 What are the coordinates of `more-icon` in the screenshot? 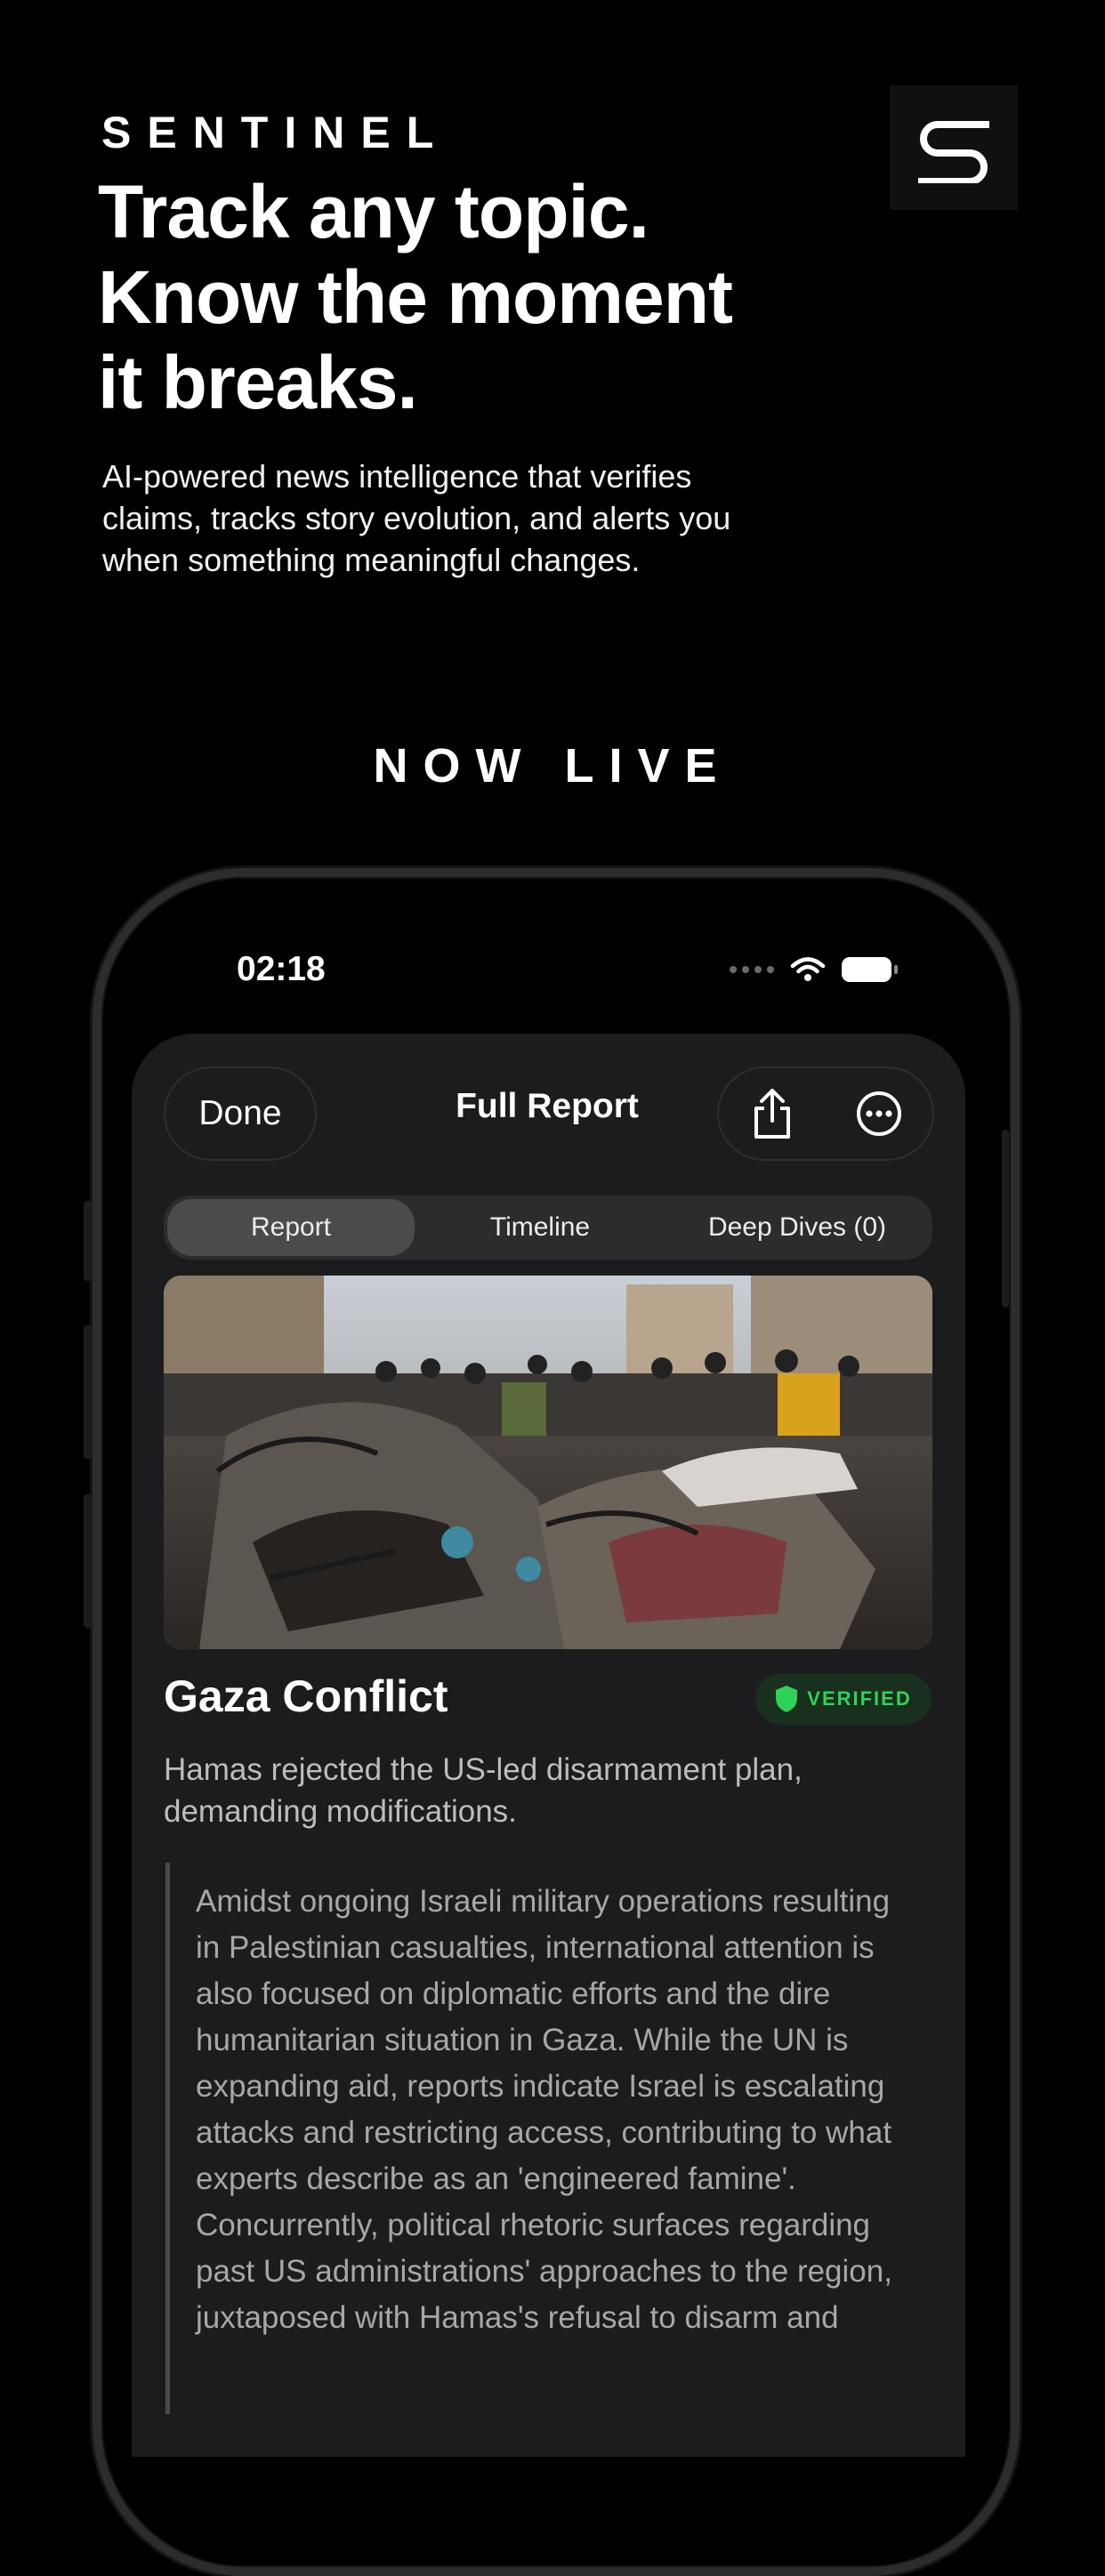 It's located at (879, 1114).